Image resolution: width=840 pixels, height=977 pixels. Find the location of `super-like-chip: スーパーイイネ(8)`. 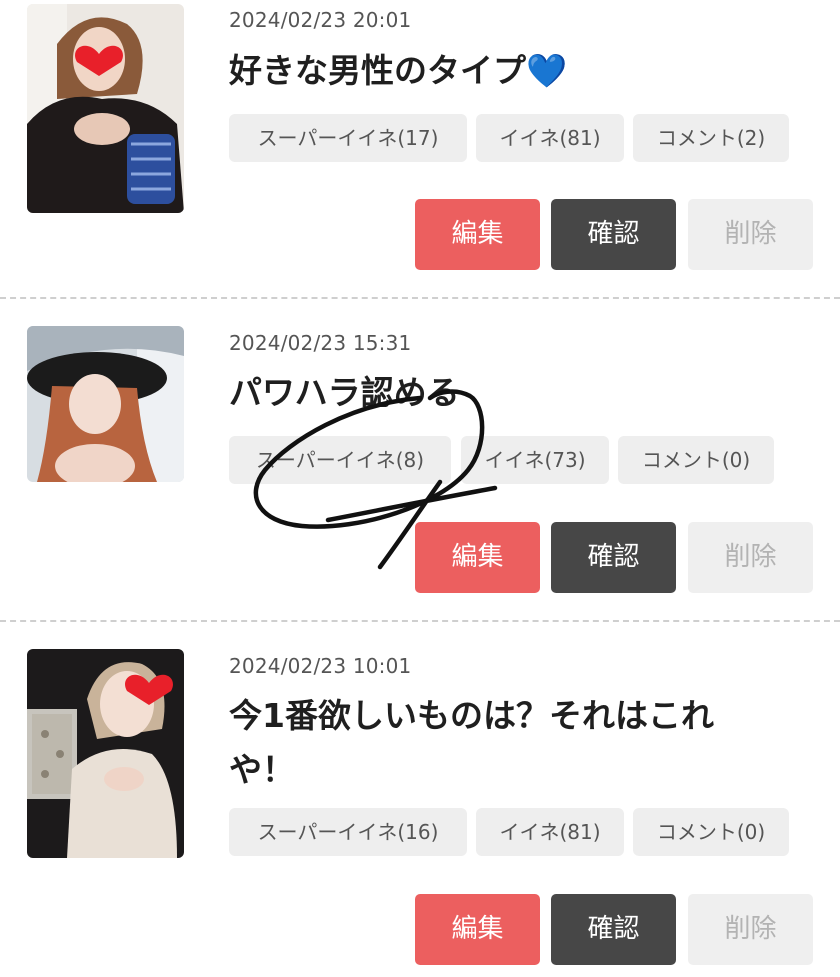

super-like-chip: スーパーイイネ(8) is located at coordinates (340, 460).